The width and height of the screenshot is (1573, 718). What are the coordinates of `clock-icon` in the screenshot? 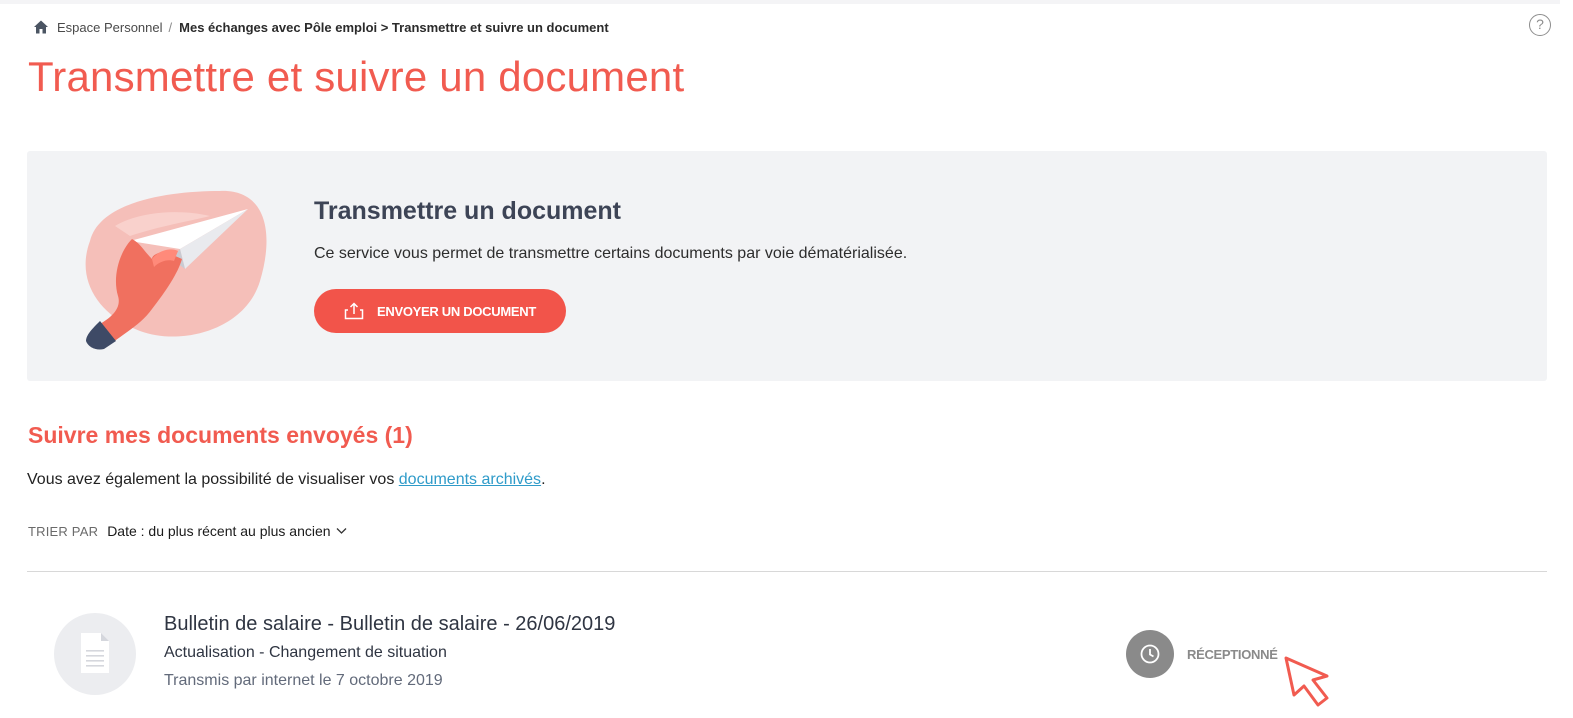 It's located at (1150, 654).